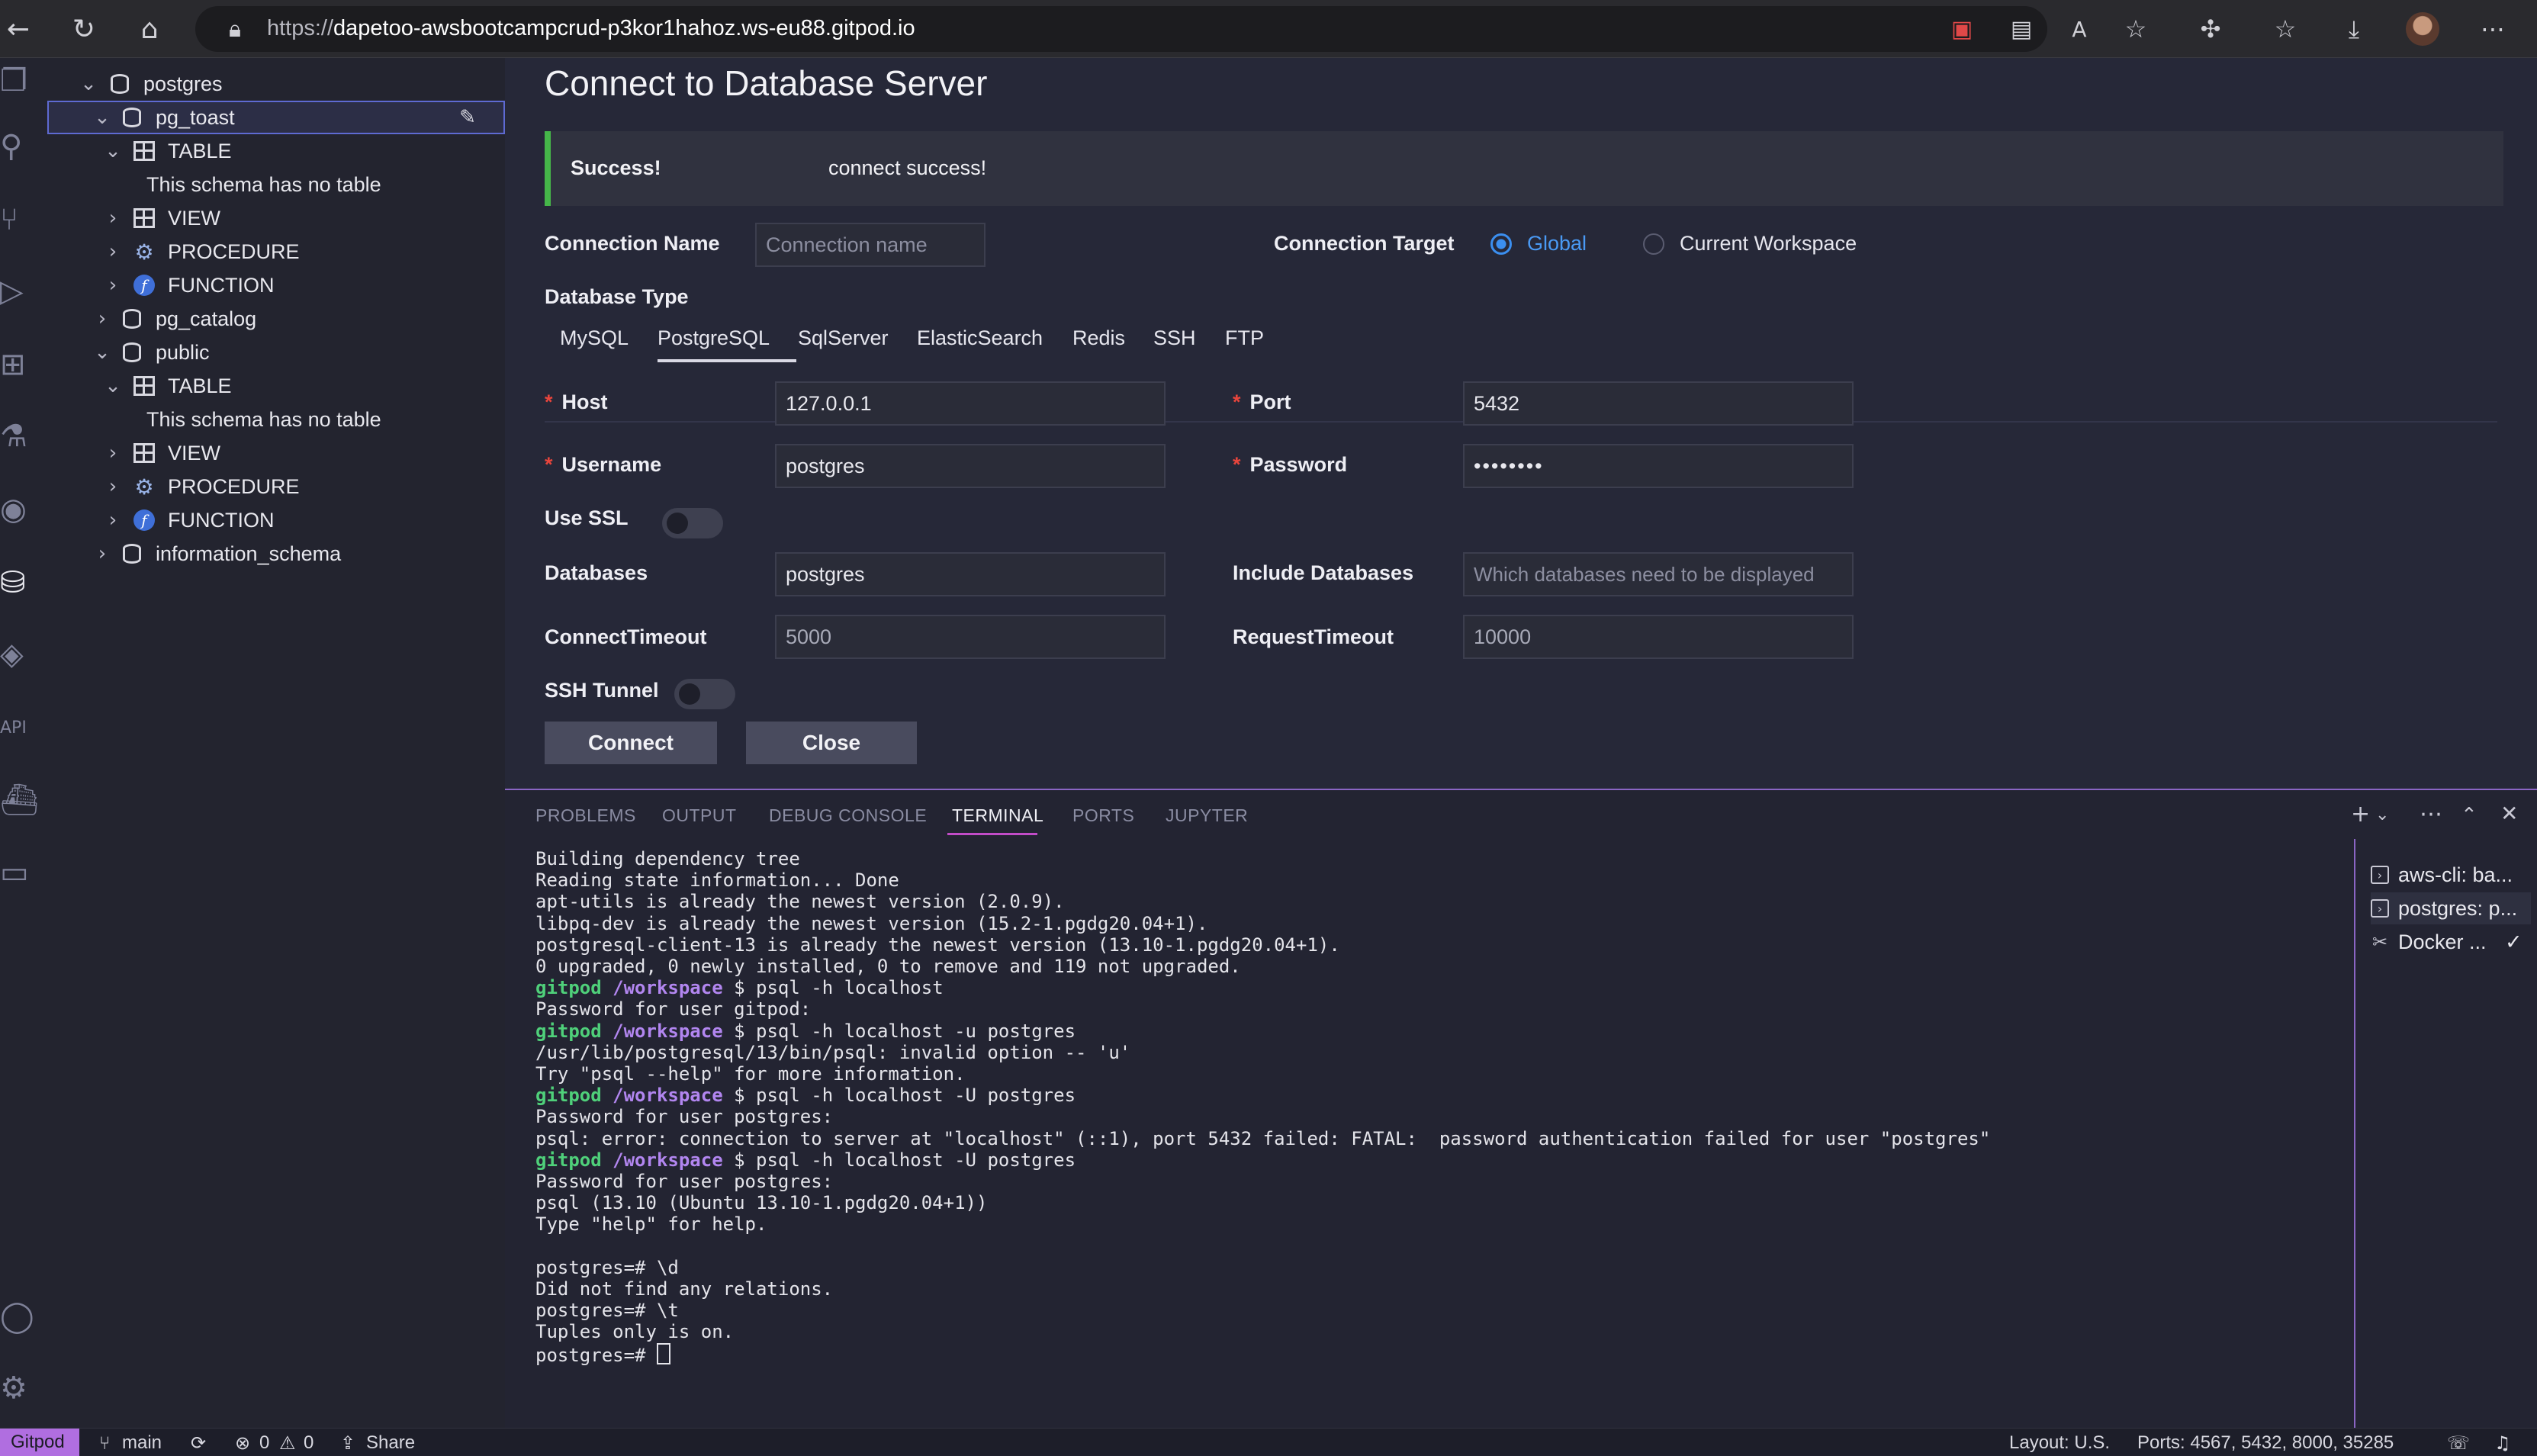 Image resolution: width=2537 pixels, height=1456 pixels. Describe the element at coordinates (832, 743) in the screenshot. I see `close-button: Close` at that location.